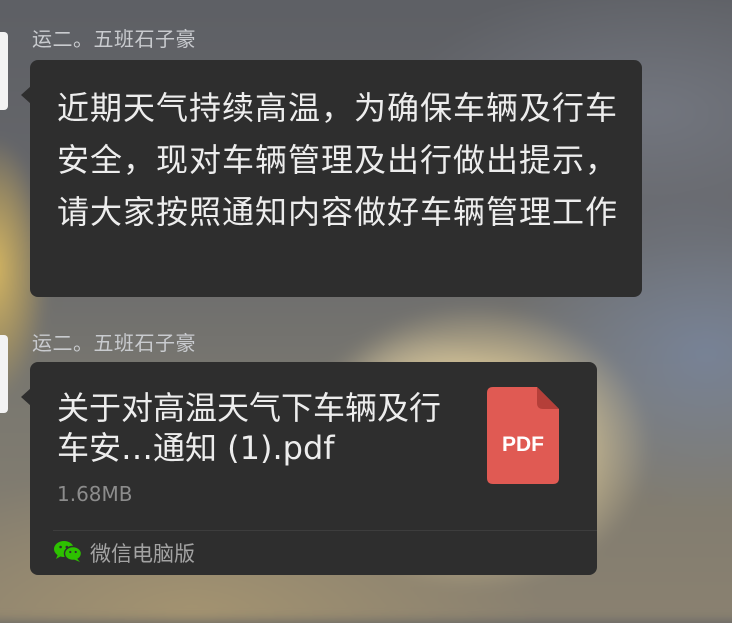 Image resolution: width=732 pixels, height=623 pixels. What do you see at coordinates (523, 444) in the screenshot?
I see `pdf-type-label: PDF` at bounding box center [523, 444].